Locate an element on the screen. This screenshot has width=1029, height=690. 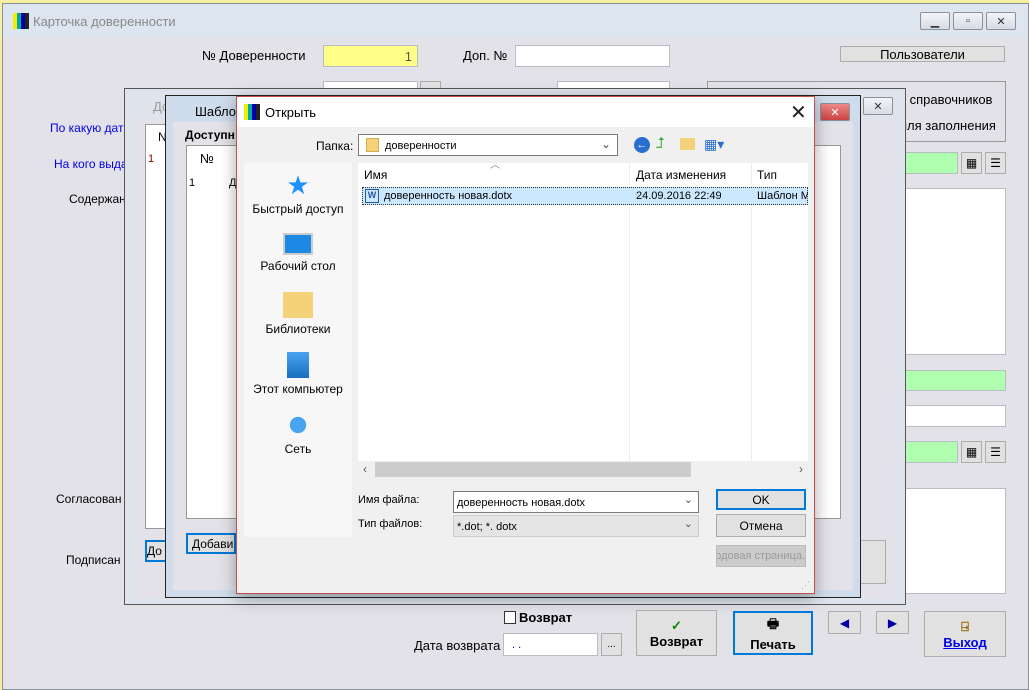
window-2-row: 1 is located at coordinates (151, 159).